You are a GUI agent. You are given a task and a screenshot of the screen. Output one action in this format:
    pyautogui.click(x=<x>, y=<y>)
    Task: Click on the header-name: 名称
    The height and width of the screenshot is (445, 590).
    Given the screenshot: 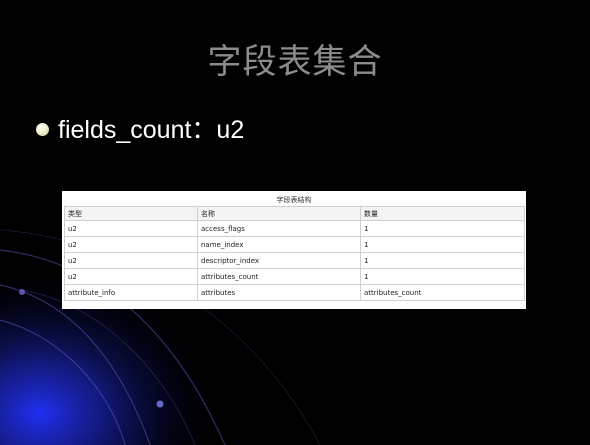 What is the action you would take?
    pyautogui.click(x=279, y=213)
    